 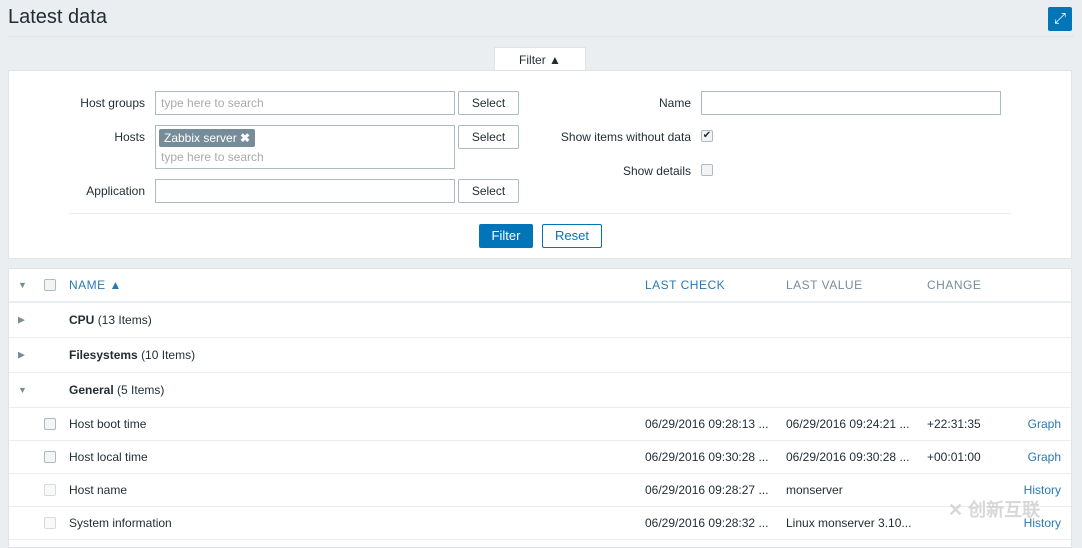 What do you see at coordinates (814, 490) in the screenshot?
I see `item-last-value: monserver` at bounding box center [814, 490].